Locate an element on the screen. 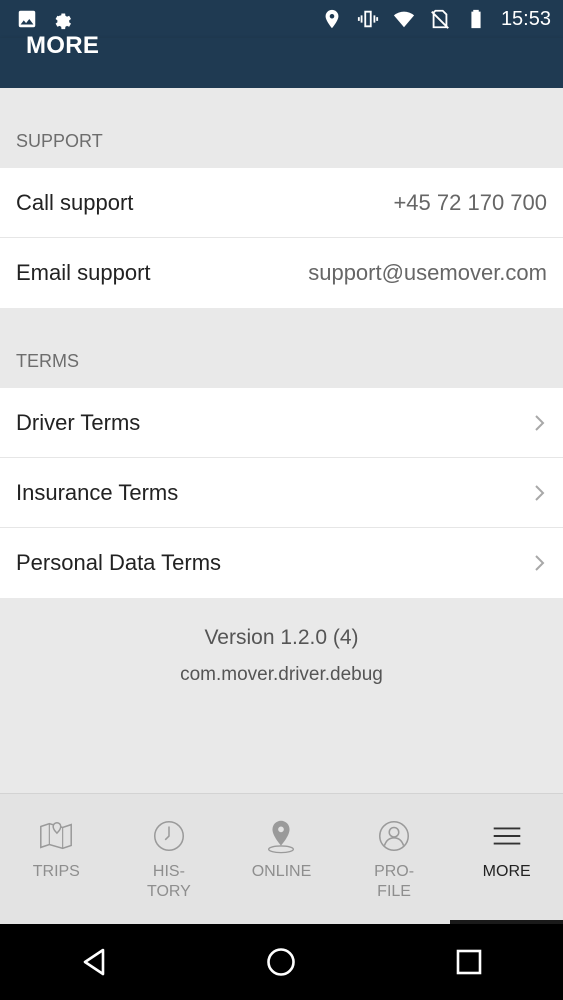 The image size is (563, 1000). tab-more: MORE is located at coordinates (506, 859).